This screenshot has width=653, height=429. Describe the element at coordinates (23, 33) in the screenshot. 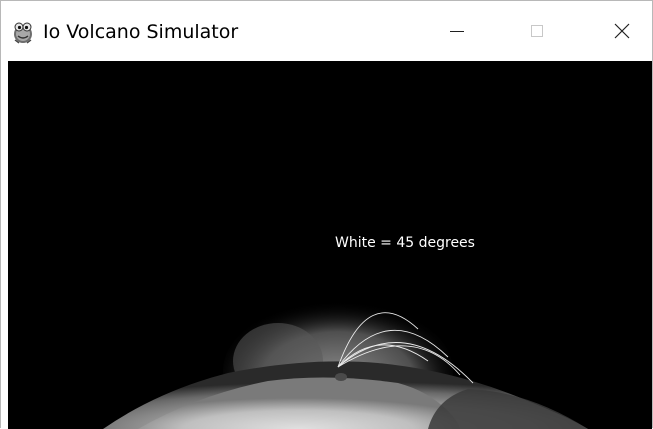

I see `pygame-snake-icon` at that location.